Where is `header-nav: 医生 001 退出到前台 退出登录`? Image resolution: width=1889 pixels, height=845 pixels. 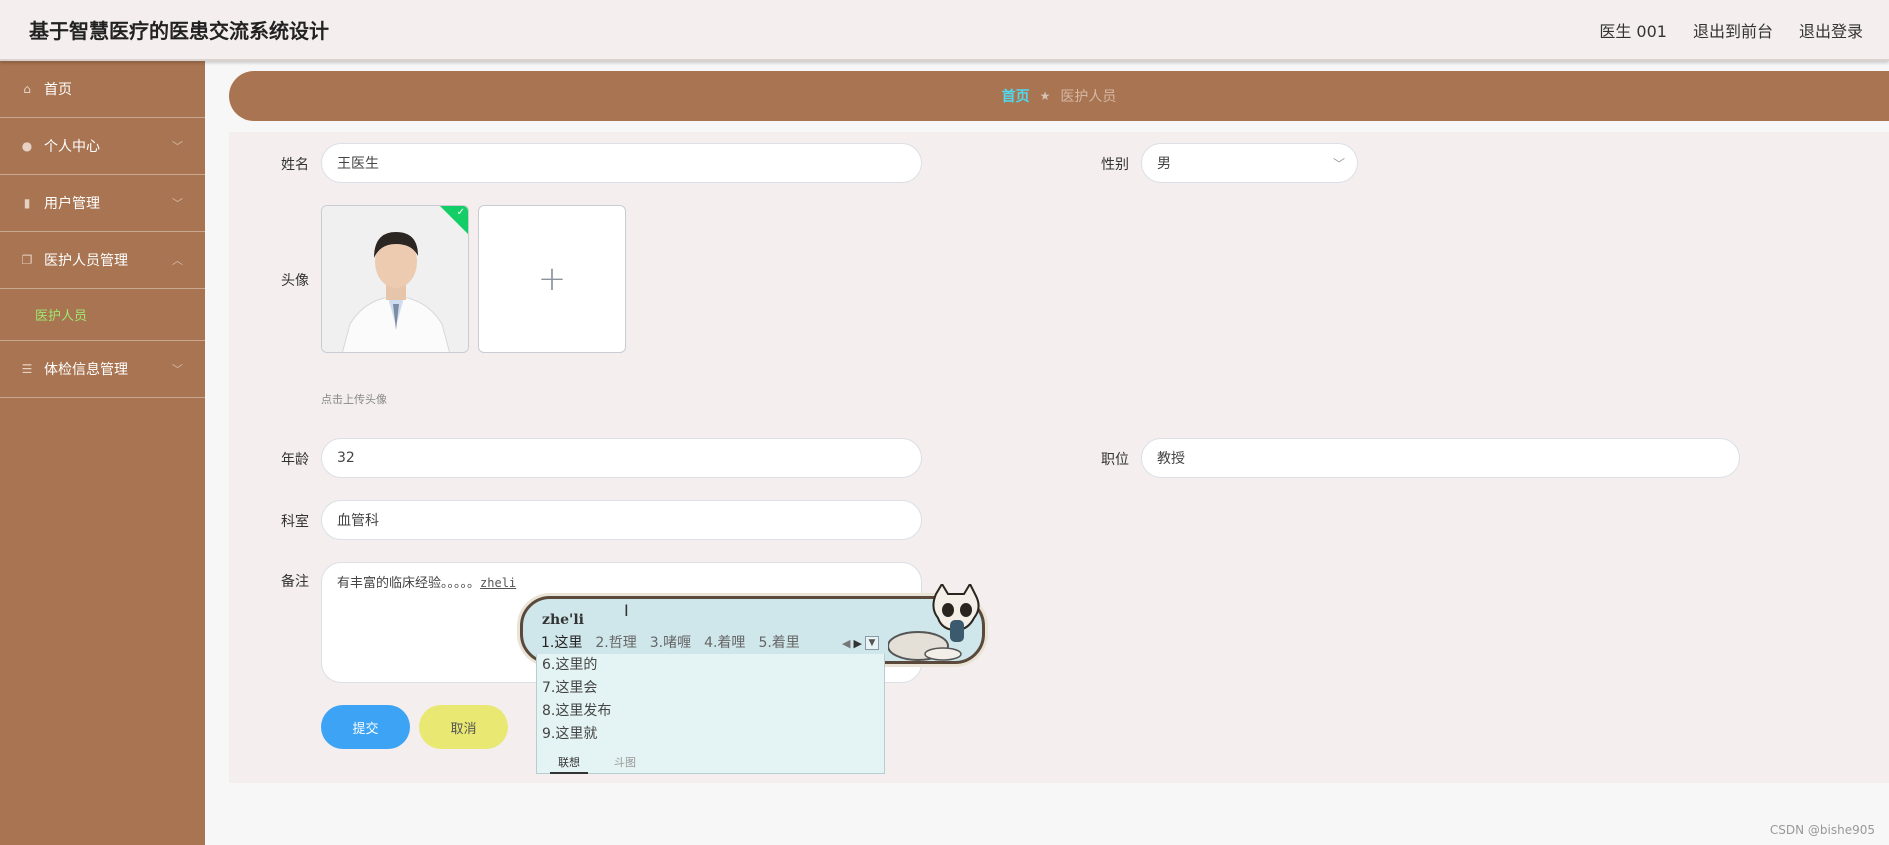
header-nav: 医生 001 退出到前台 退出登录 is located at coordinates (1731, 30).